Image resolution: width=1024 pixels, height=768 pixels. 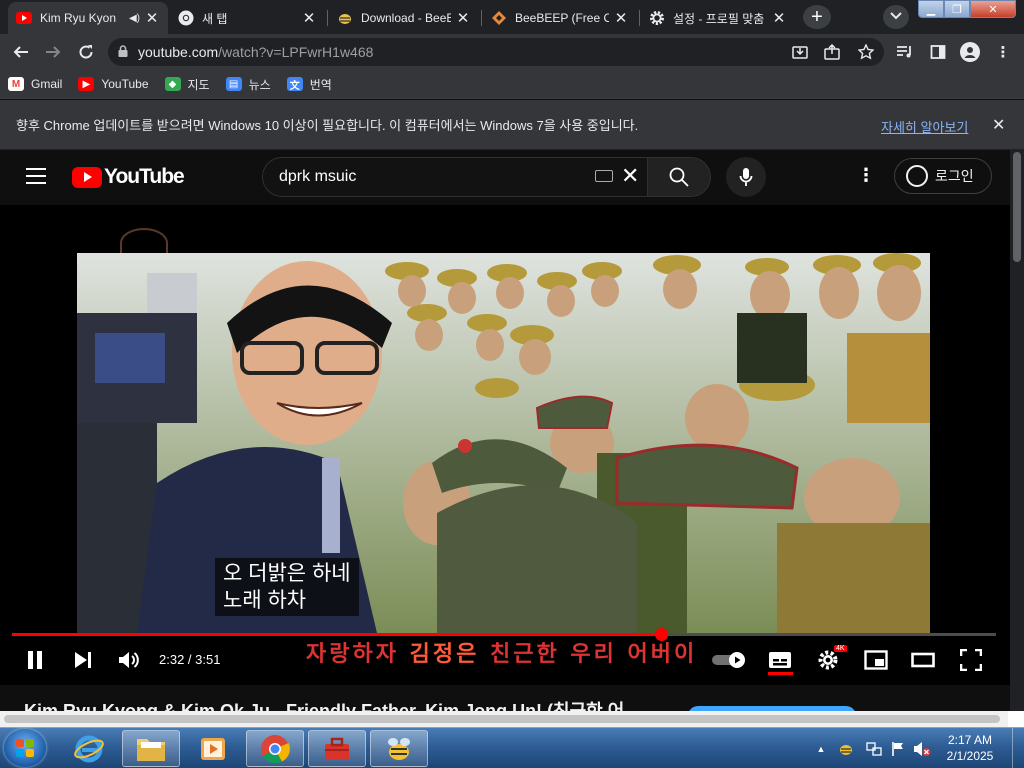 I want to click on pause-icon, so click(x=35, y=660).